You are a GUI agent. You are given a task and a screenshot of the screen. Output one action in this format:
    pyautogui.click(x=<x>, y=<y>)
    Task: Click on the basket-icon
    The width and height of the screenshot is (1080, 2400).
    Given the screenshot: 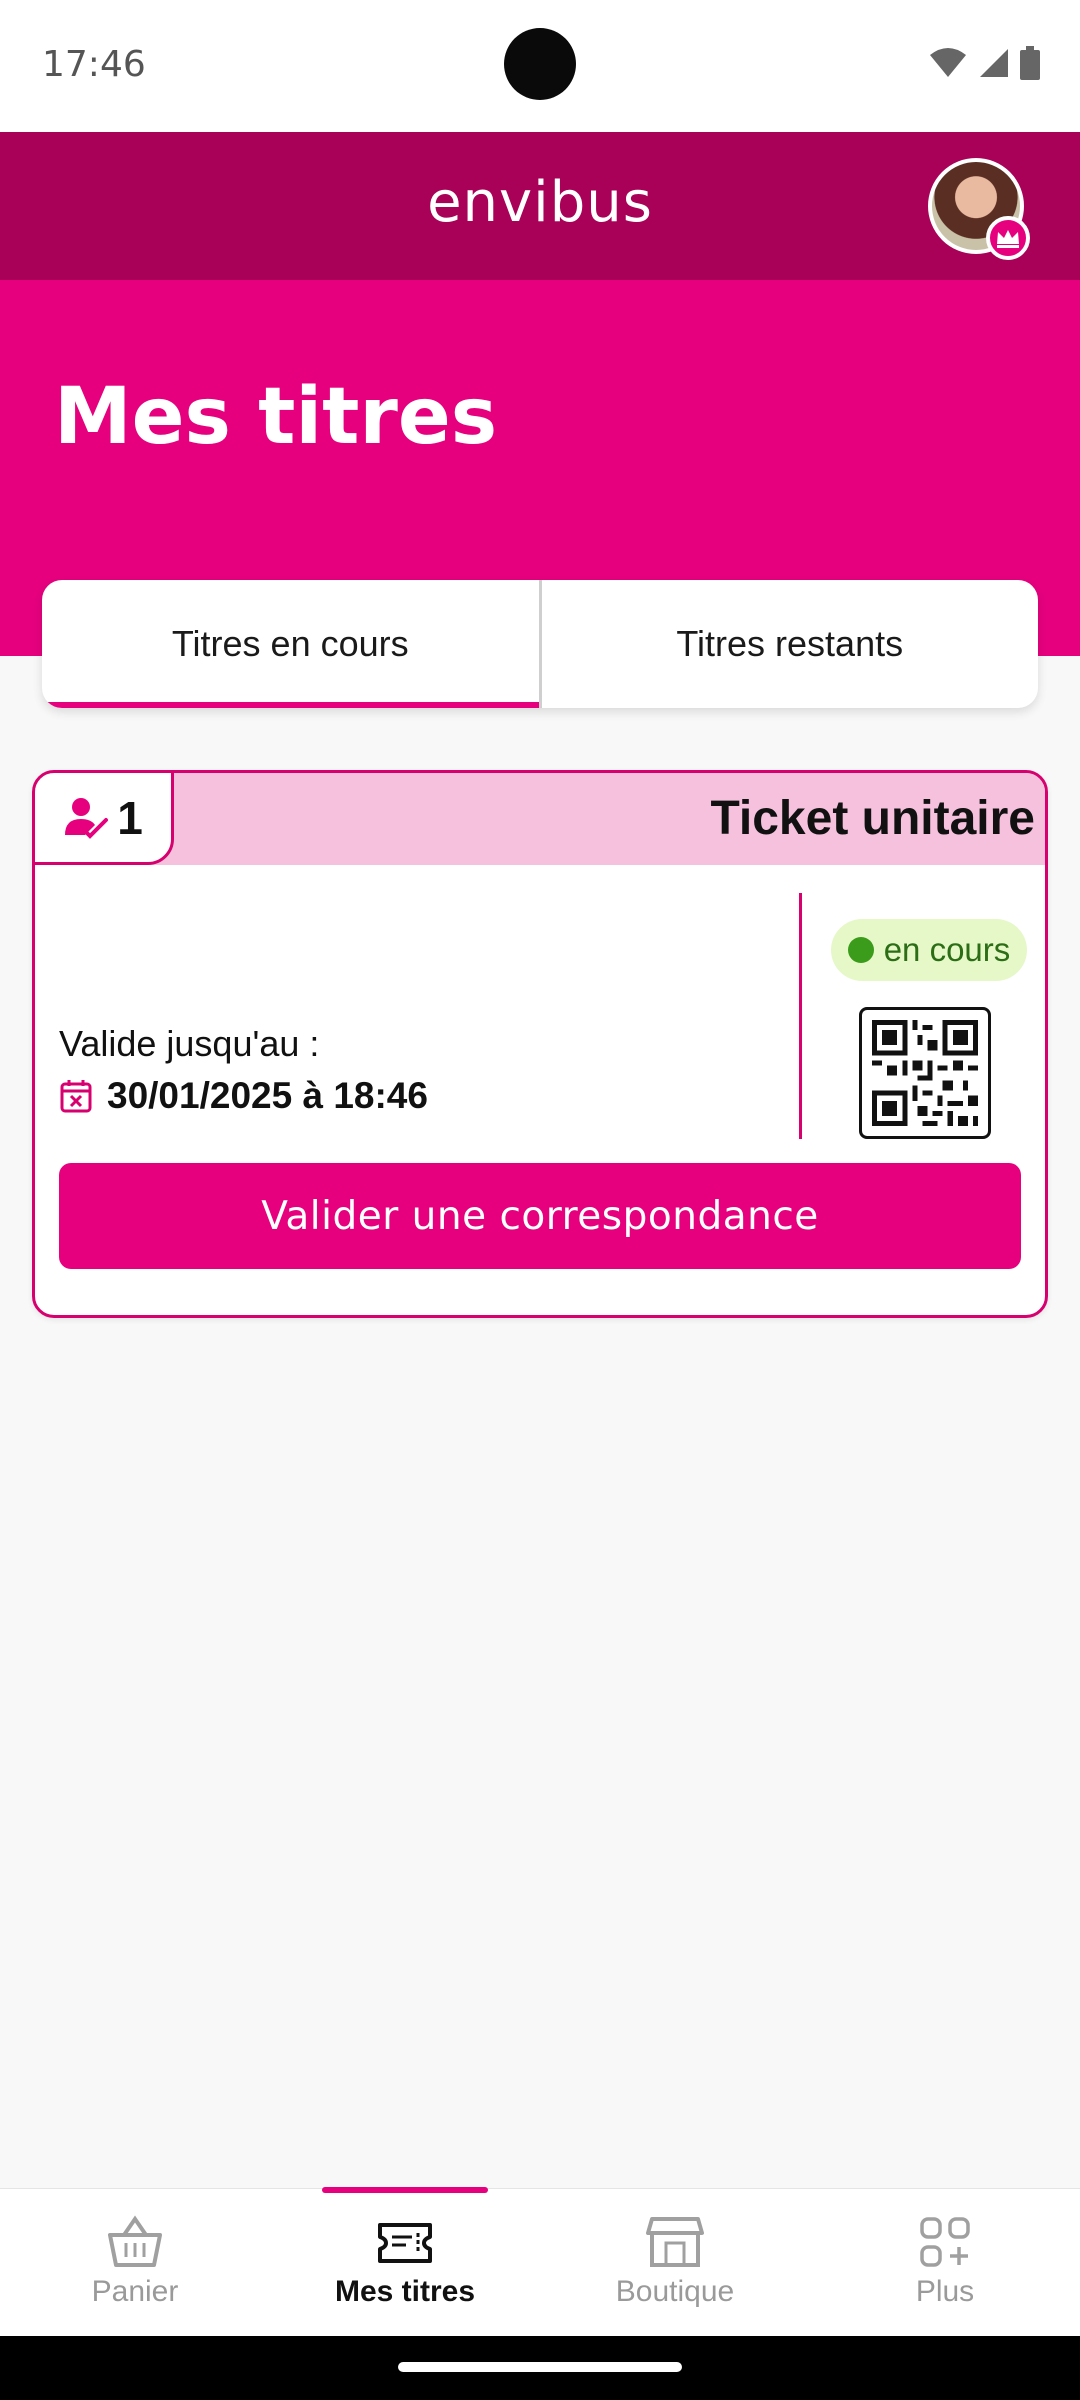 What is the action you would take?
    pyautogui.click(x=135, y=2241)
    